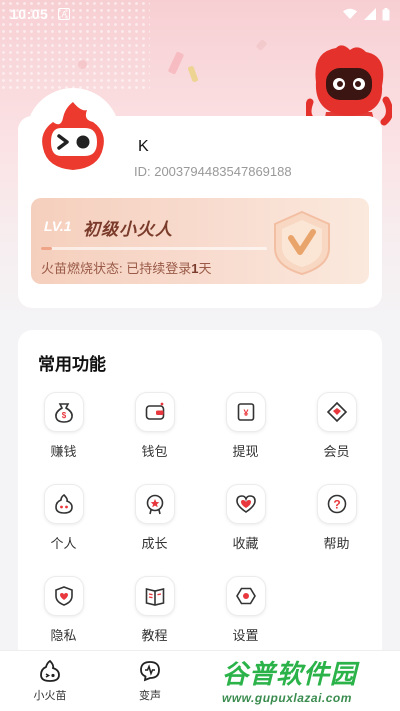  I want to click on icon-container: ¥, so click(245, 412).